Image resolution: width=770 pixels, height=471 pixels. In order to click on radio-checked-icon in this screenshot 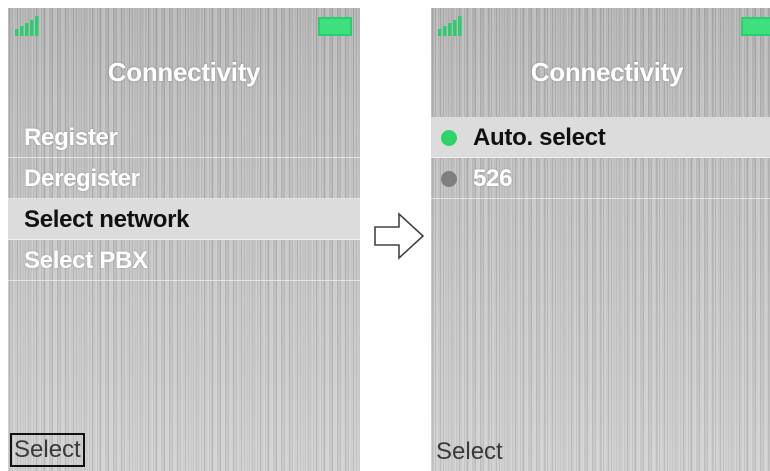, I will do `click(449, 138)`.